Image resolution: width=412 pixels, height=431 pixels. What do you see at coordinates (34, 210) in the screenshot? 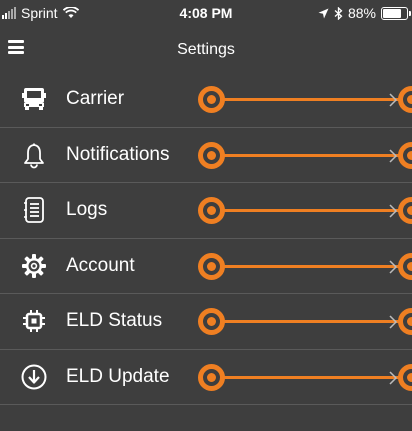
I see `log-list-icon` at bounding box center [34, 210].